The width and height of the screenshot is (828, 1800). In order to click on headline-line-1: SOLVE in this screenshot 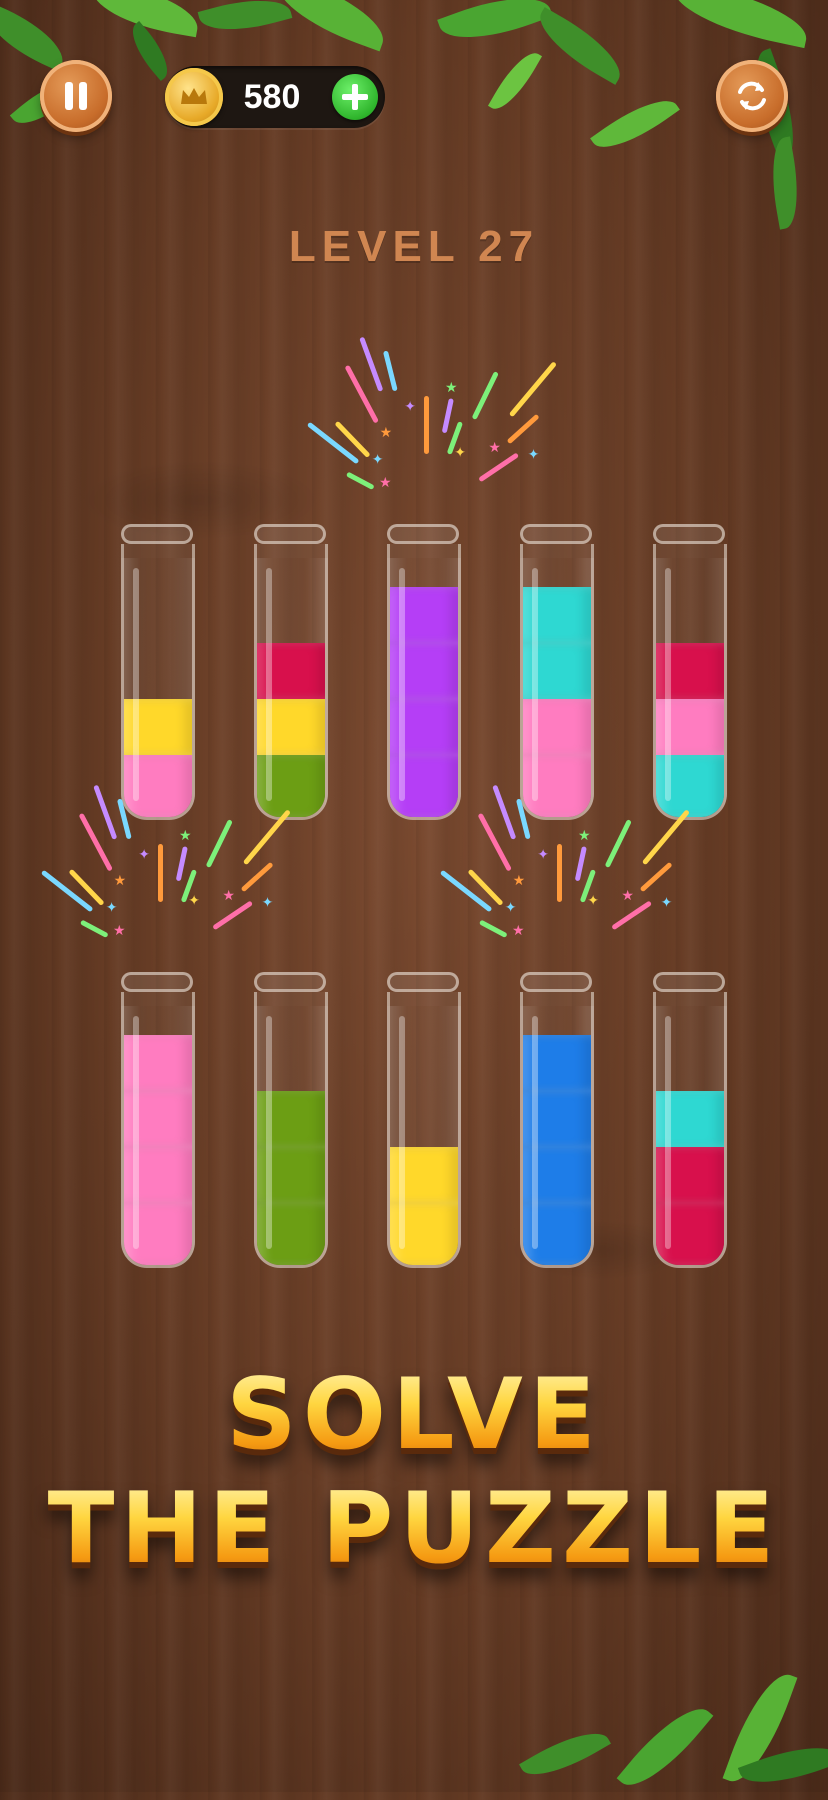, I will do `click(414, 1415)`.